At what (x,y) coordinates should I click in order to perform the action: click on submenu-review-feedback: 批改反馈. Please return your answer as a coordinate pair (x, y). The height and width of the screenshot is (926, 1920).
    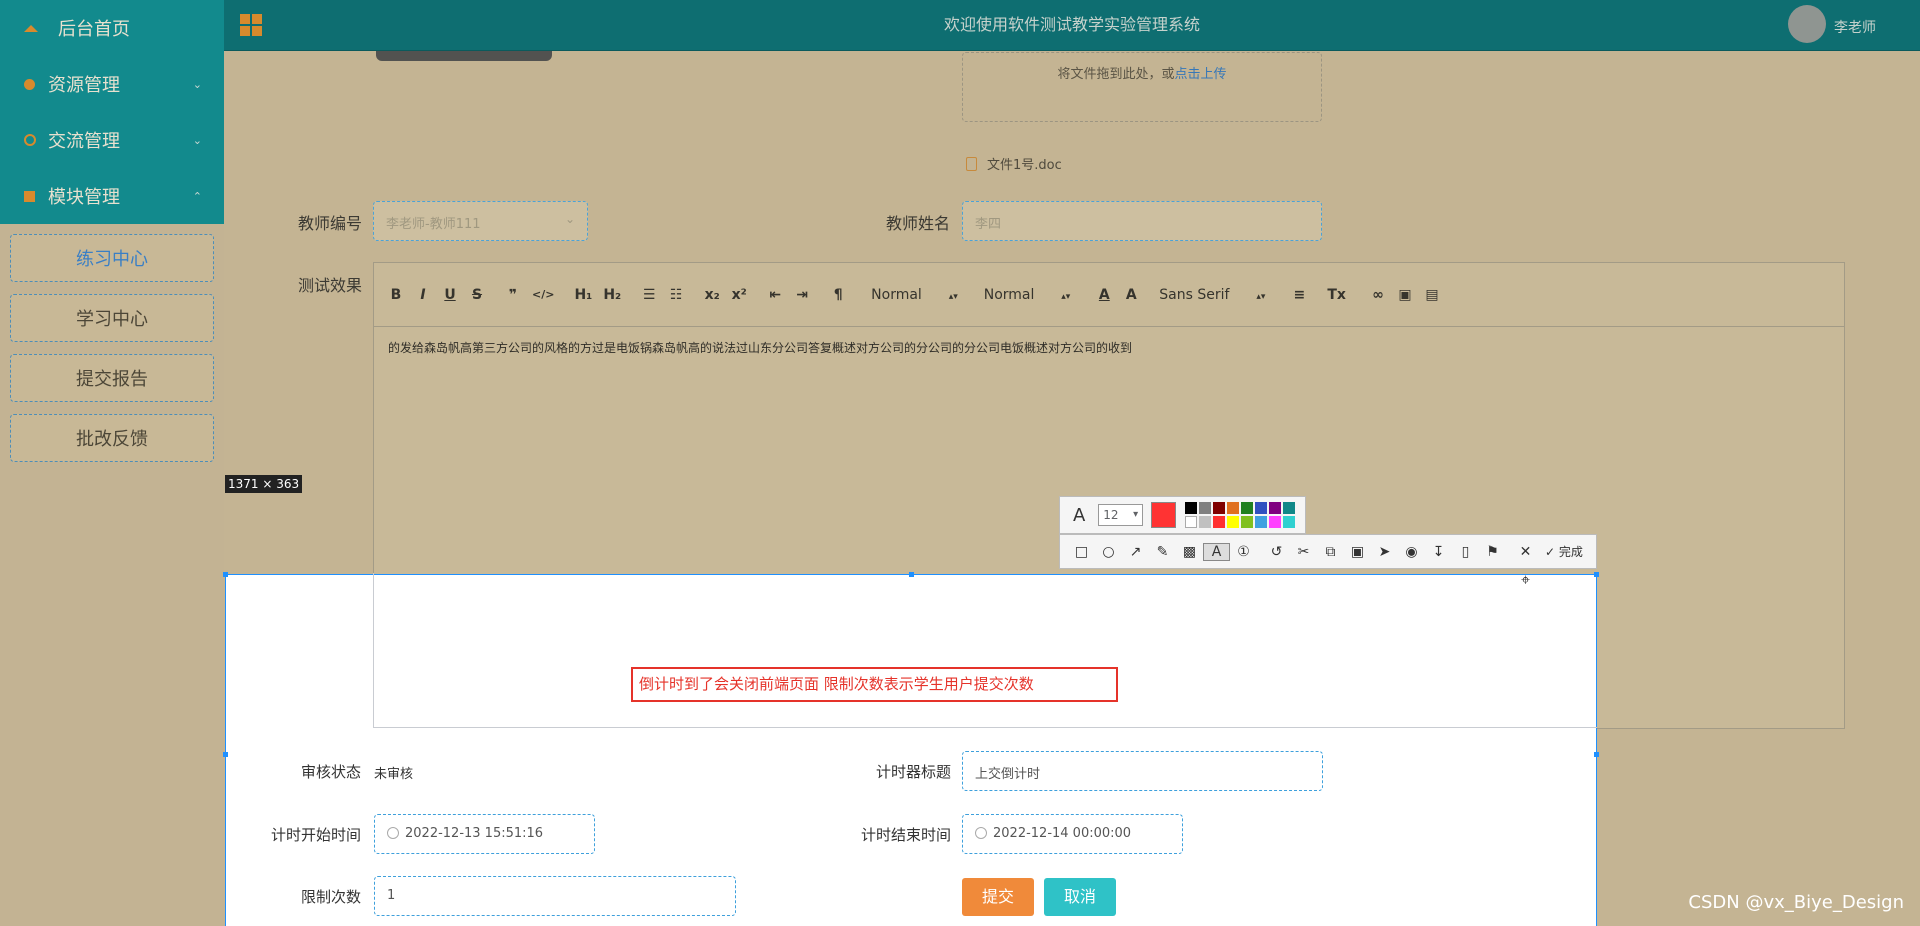
    Looking at the image, I should click on (112, 438).